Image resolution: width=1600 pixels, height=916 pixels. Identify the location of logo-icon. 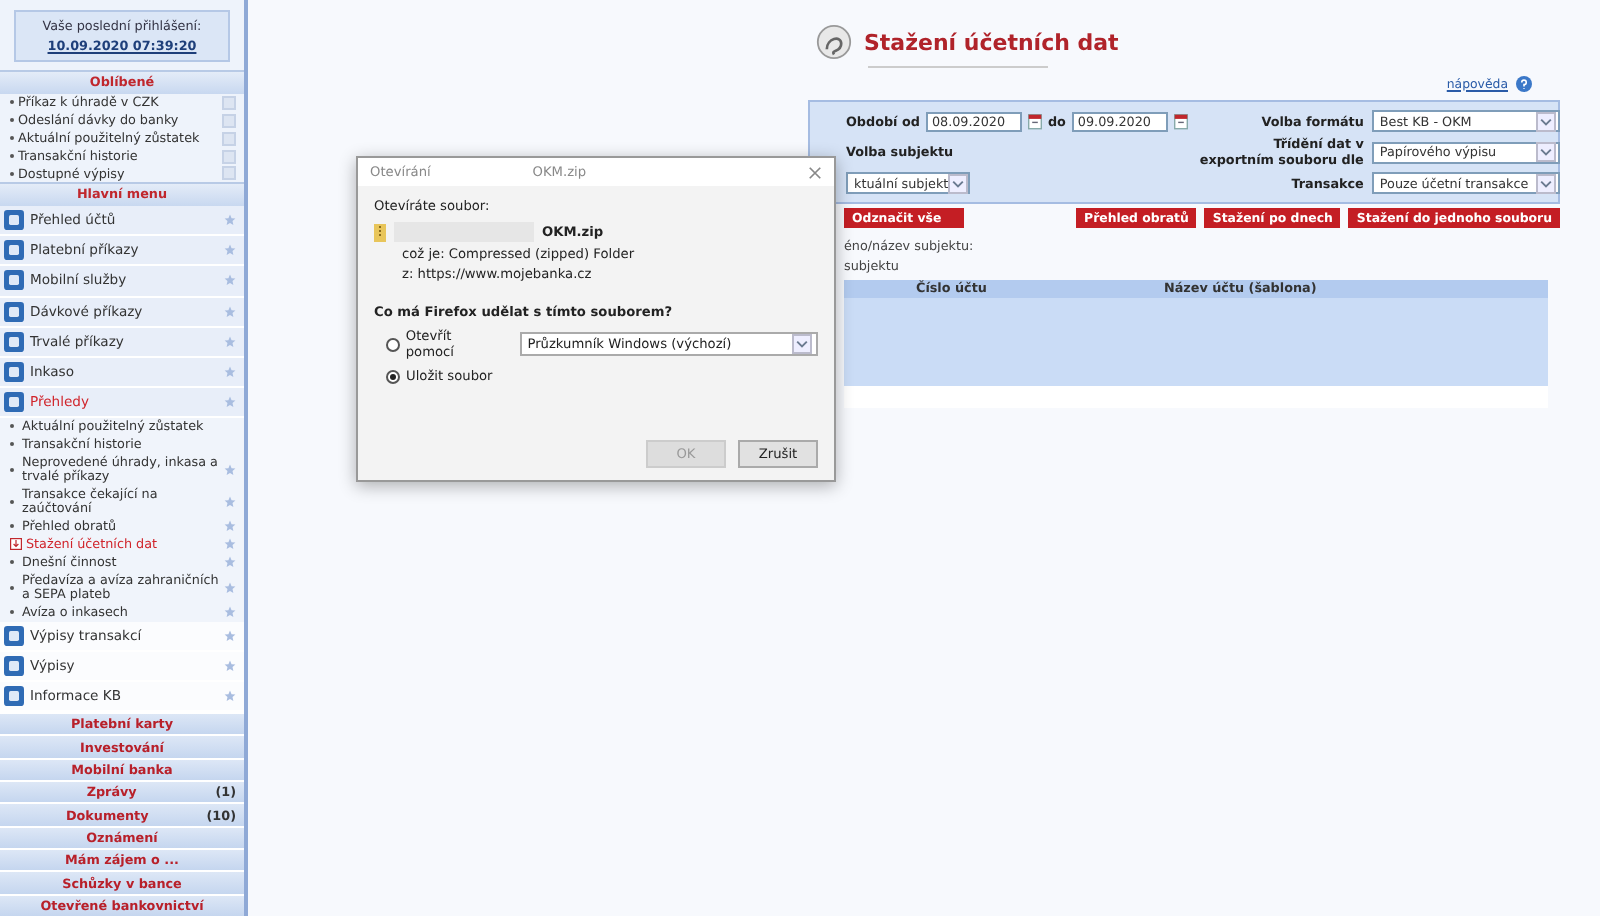
(834, 42).